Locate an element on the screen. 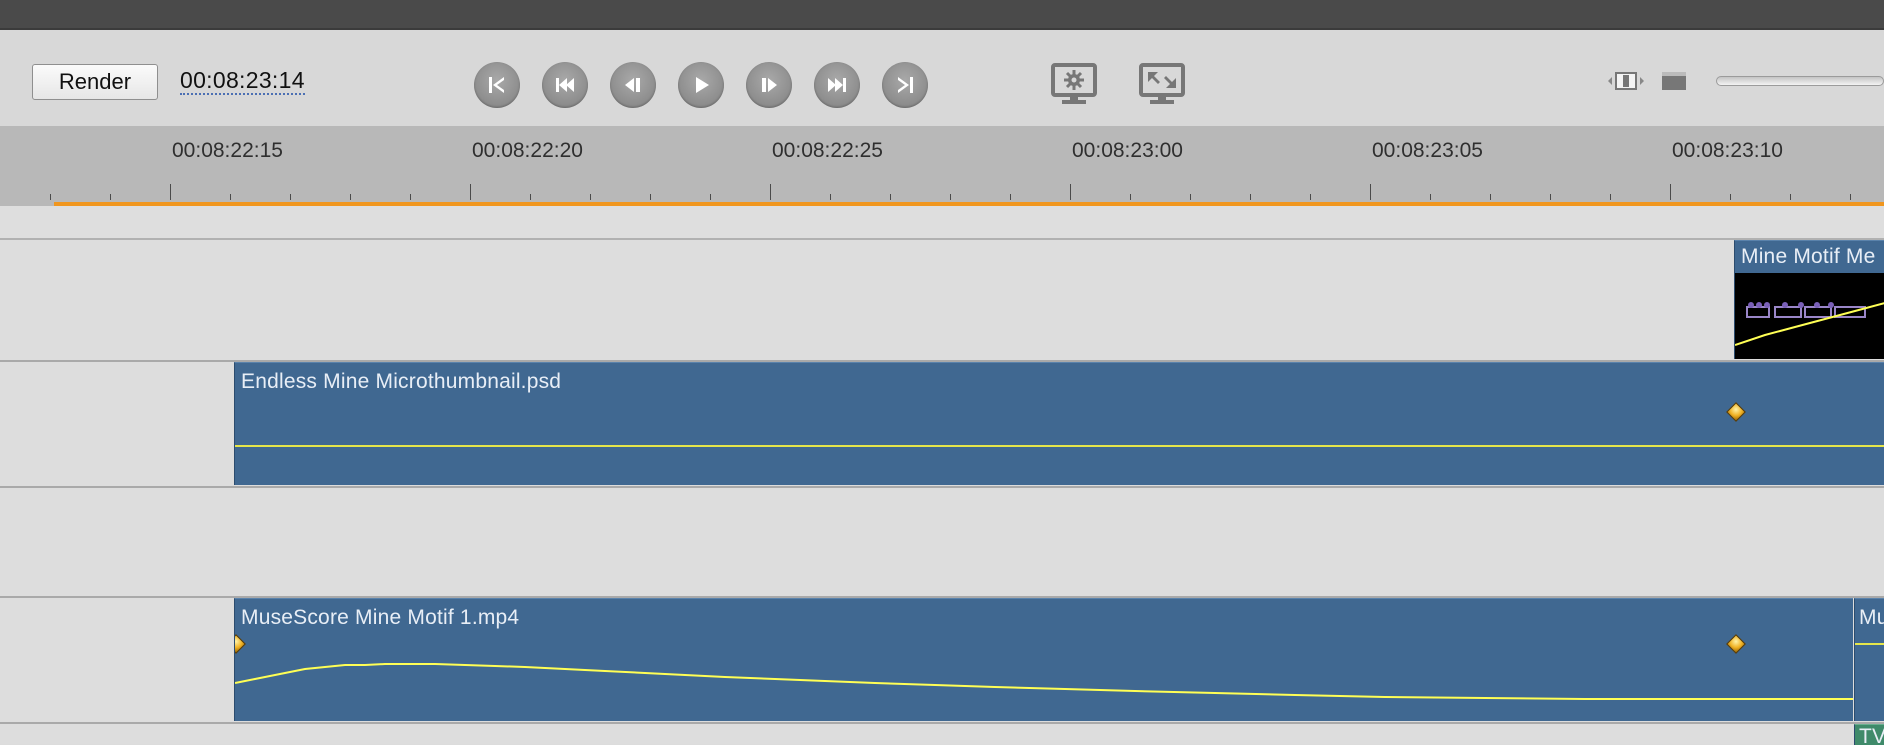 This screenshot has width=1884, height=745. track-5: TV is located at coordinates (942, 734).